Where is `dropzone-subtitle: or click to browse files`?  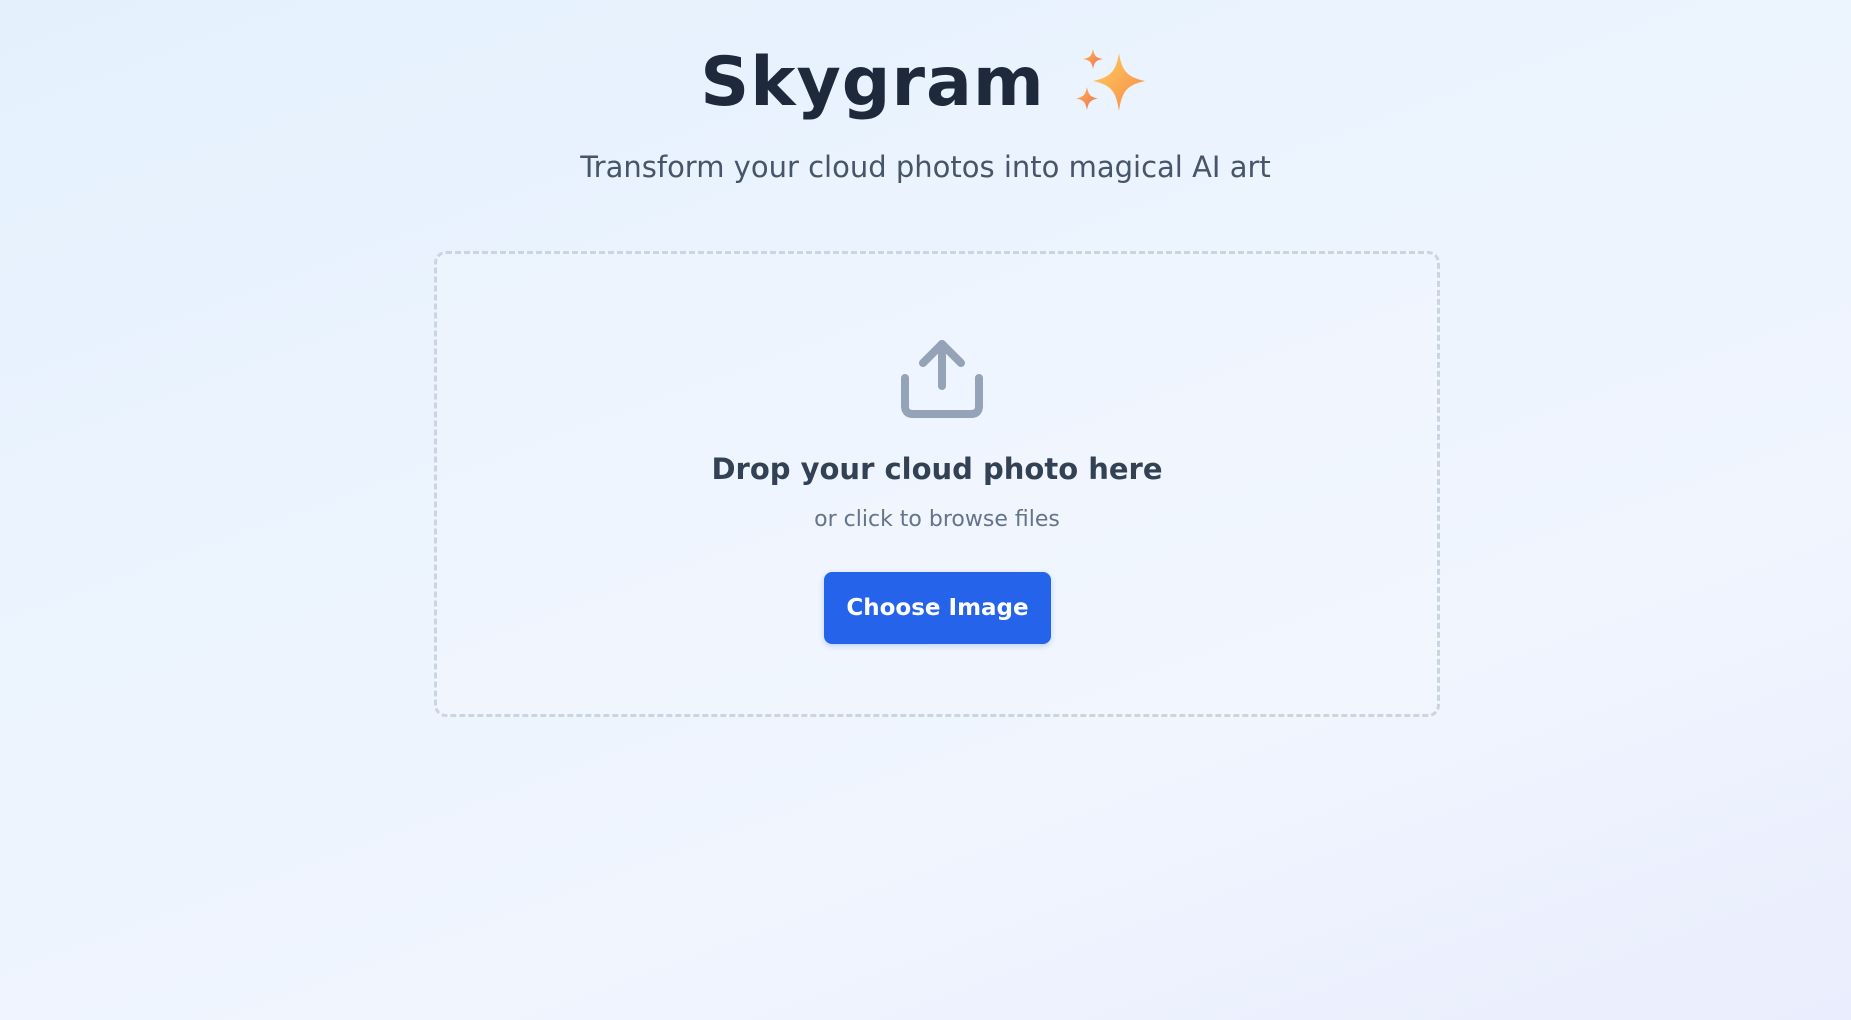 dropzone-subtitle: or click to browse files is located at coordinates (937, 519).